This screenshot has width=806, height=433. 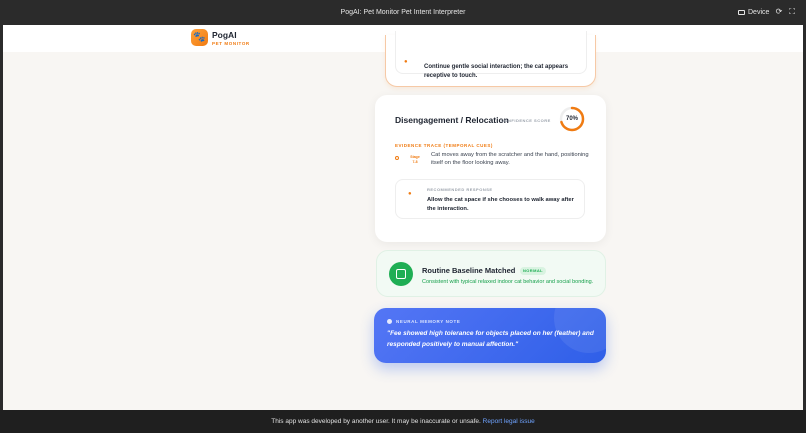 What do you see at coordinates (571, 119) in the screenshot?
I see `confidence-score-value: 70%` at bounding box center [571, 119].